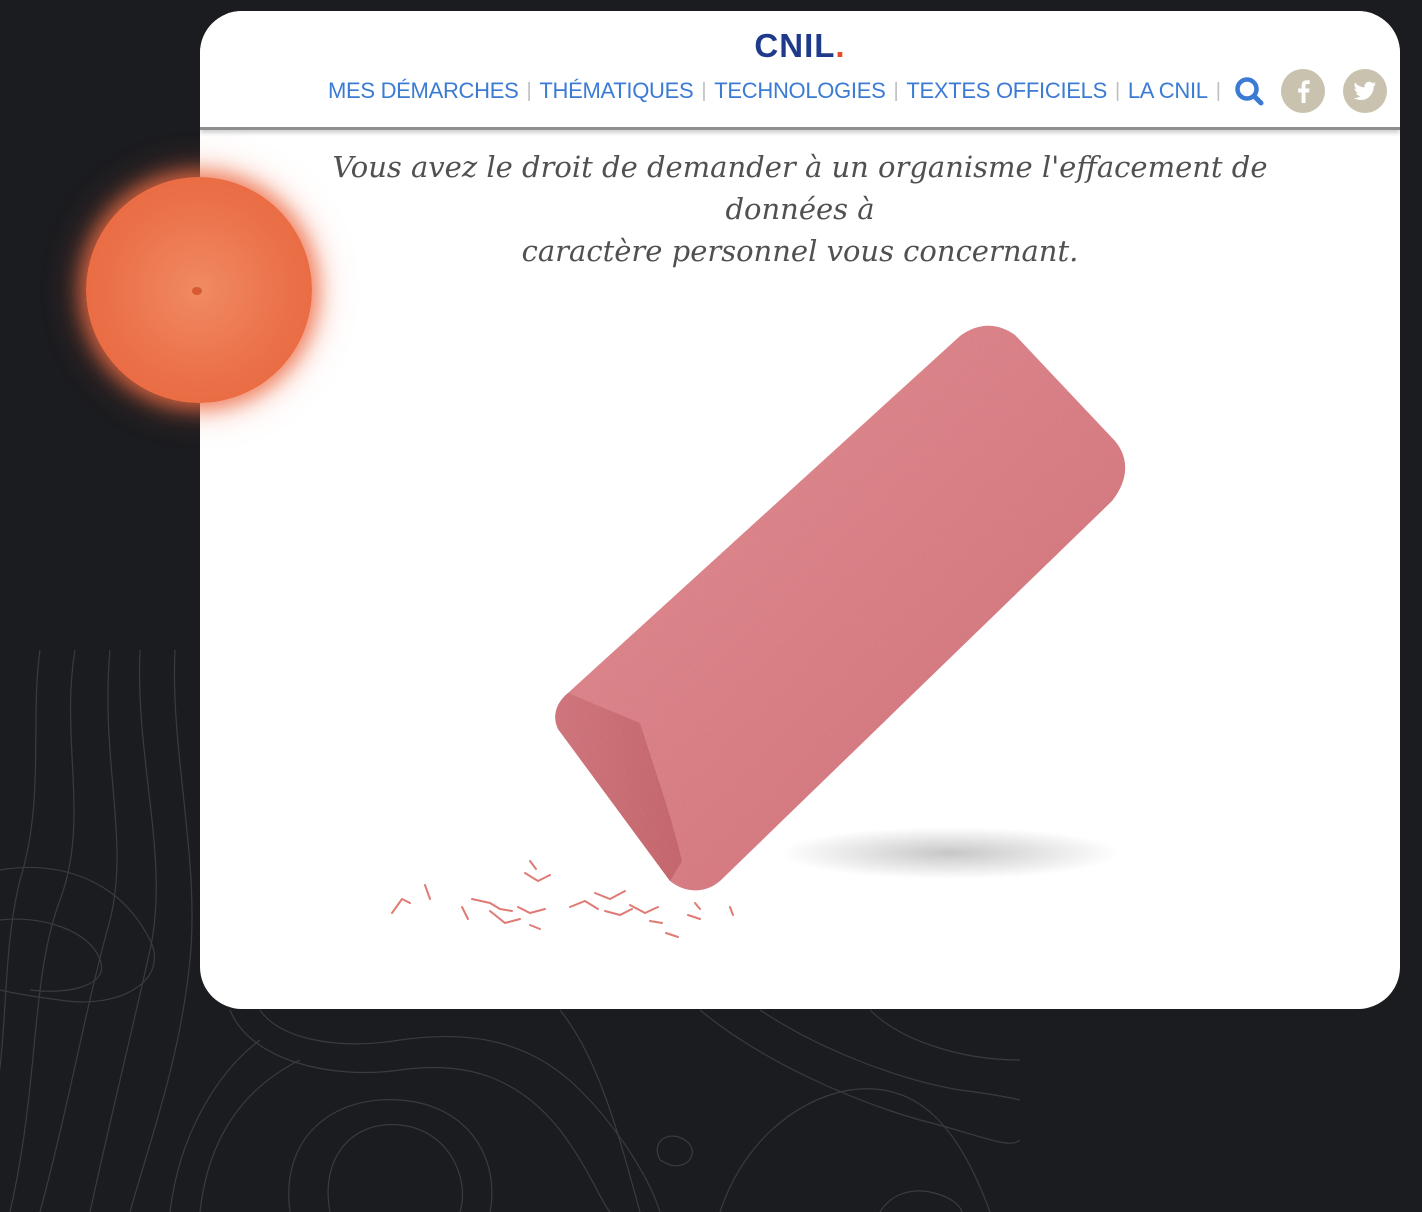 Image resolution: width=1422 pixels, height=1212 pixels. What do you see at coordinates (950, 853) in the screenshot?
I see `eraser-shadow` at bounding box center [950, 853].